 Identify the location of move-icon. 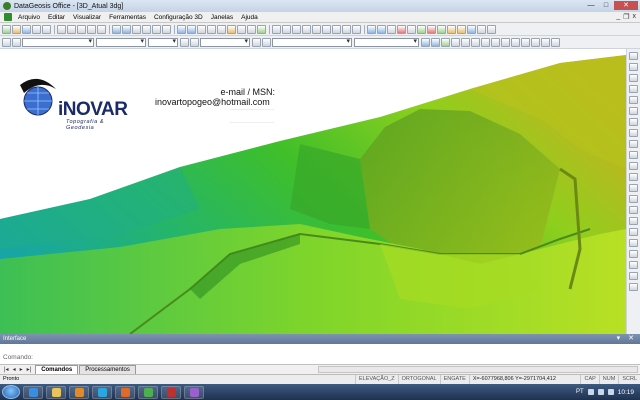
(633, 56).